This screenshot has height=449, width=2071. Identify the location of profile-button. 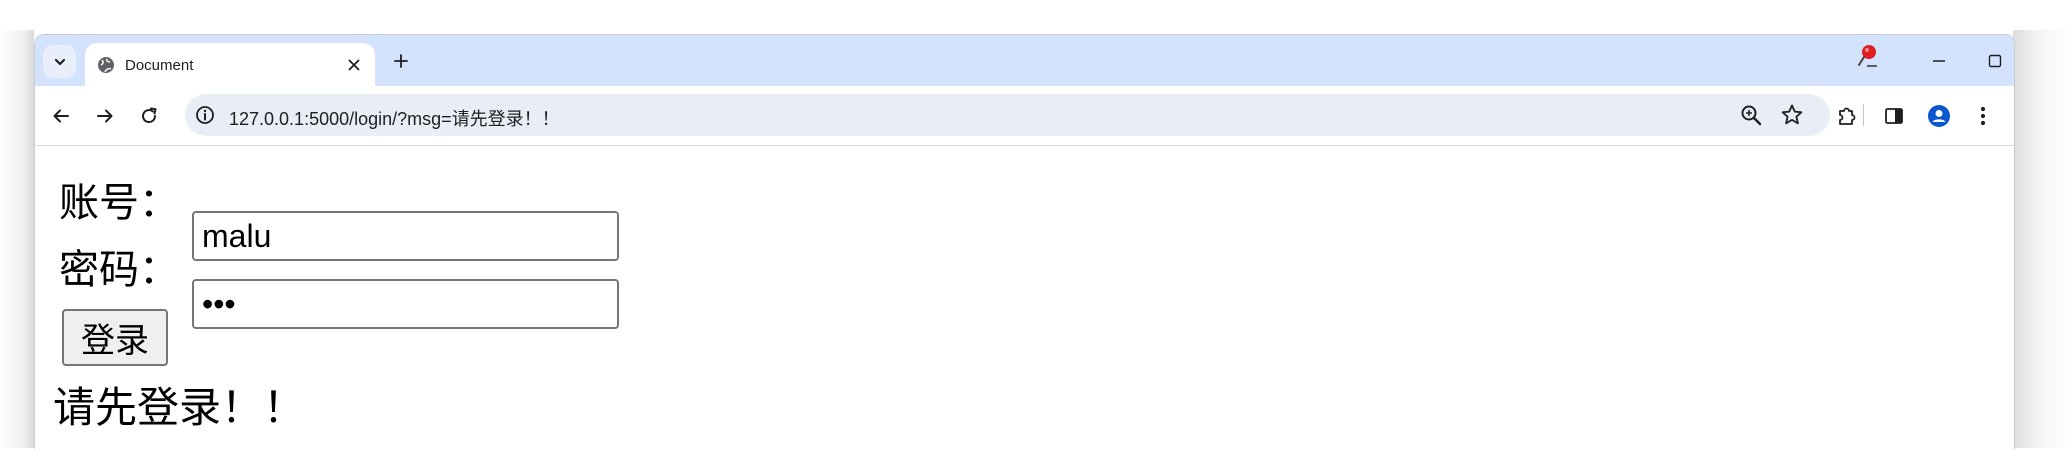
(1939, 116).